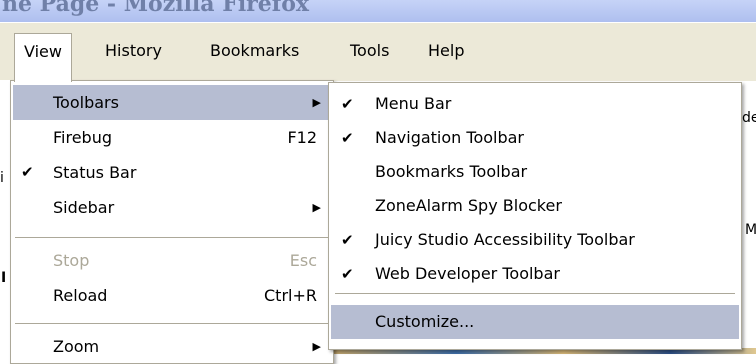 This screenshot has width=756, height=364. What do you see at coordinates (172, 295) in the screenshot?
I see `view-menu-item-reload: Reload Ctrl+R` at bounding box center [172, 295].